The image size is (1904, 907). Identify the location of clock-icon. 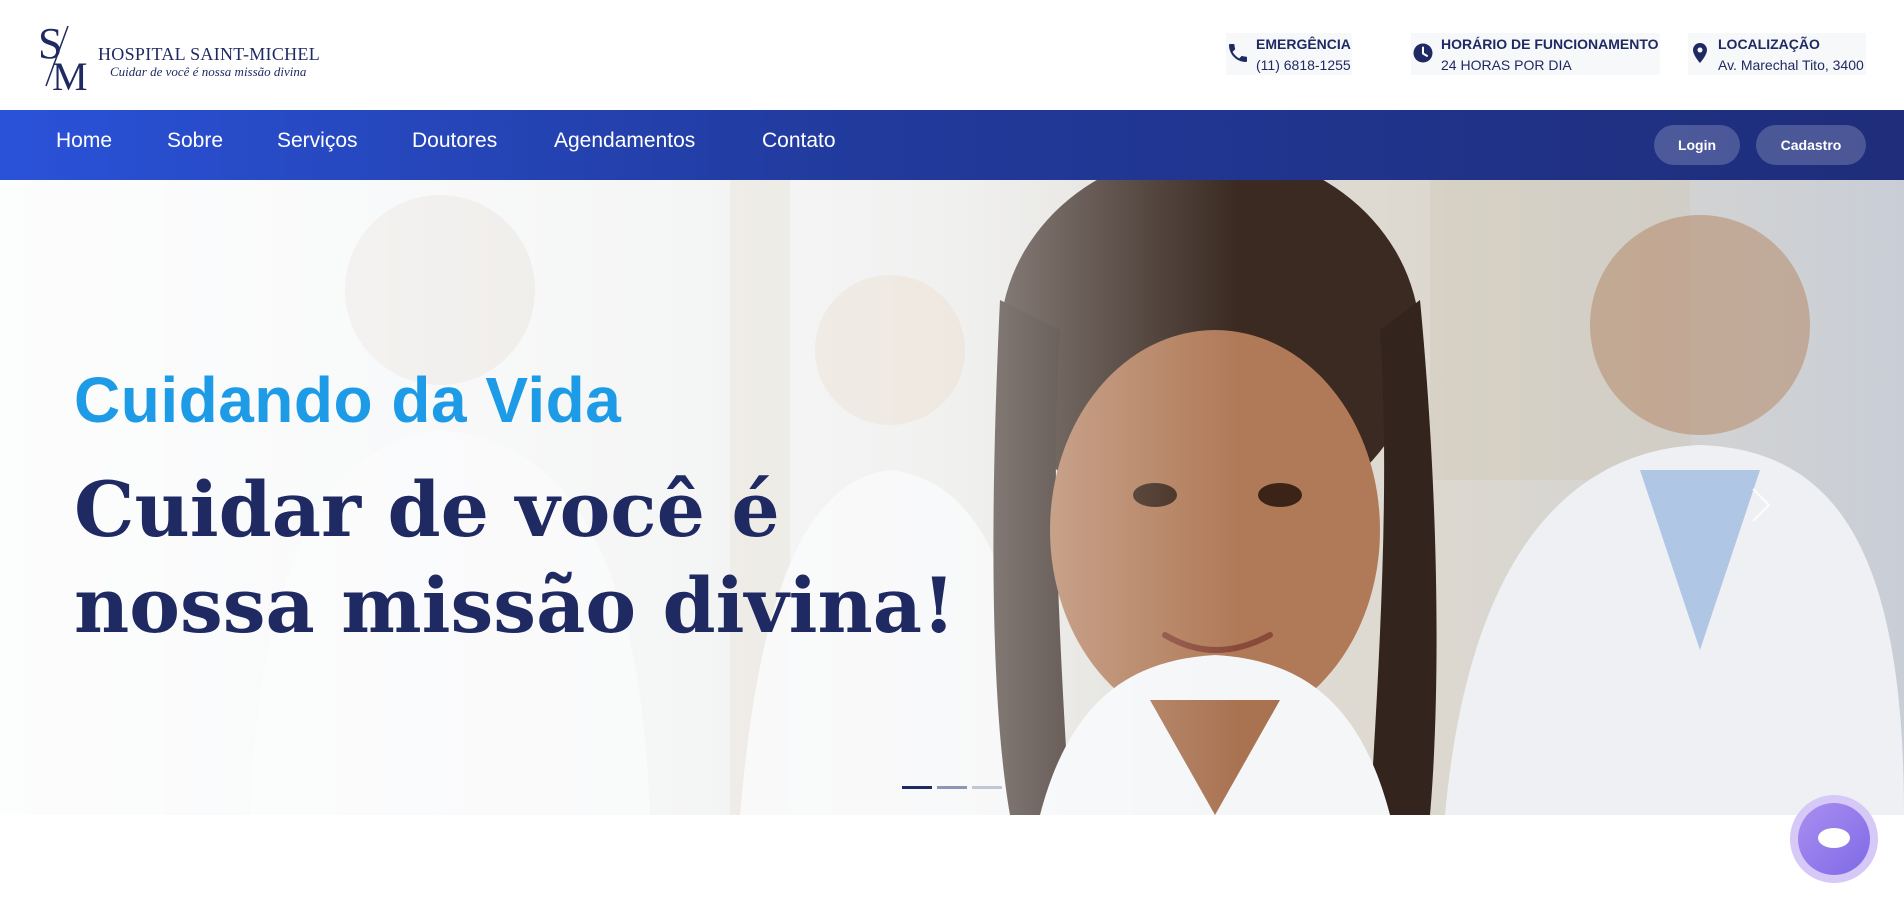
(1423, 53).